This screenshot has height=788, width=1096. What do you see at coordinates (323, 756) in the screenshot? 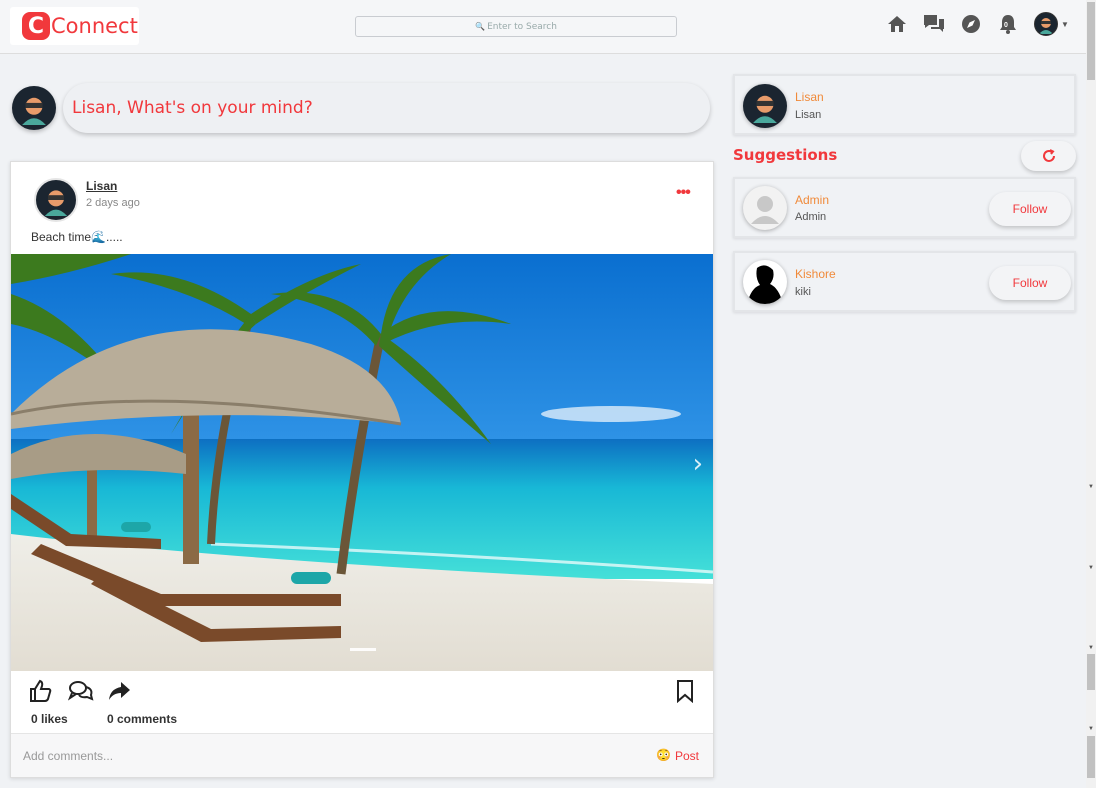
I see `comment-input` at bounding box center [323, 756].